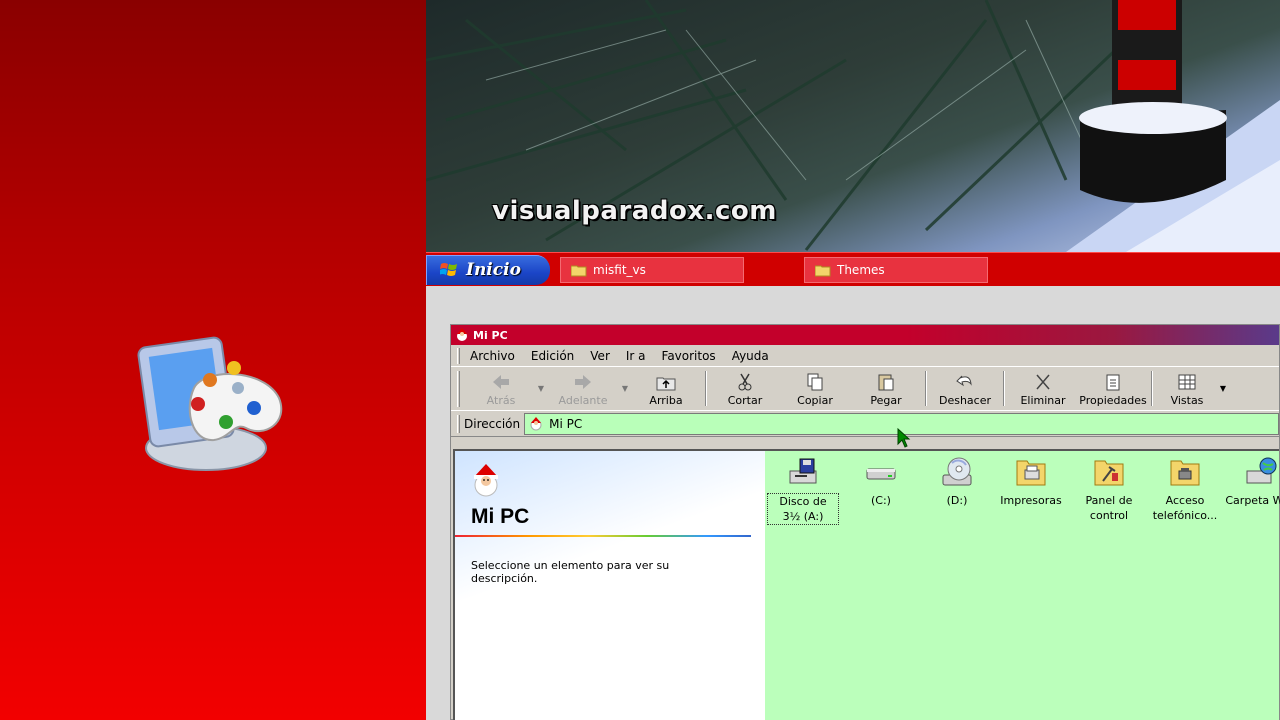 The height and width of the screenshot is (720, 1280). I want to click on item-label: Disco de 3½ (A:), so click(803, 509).